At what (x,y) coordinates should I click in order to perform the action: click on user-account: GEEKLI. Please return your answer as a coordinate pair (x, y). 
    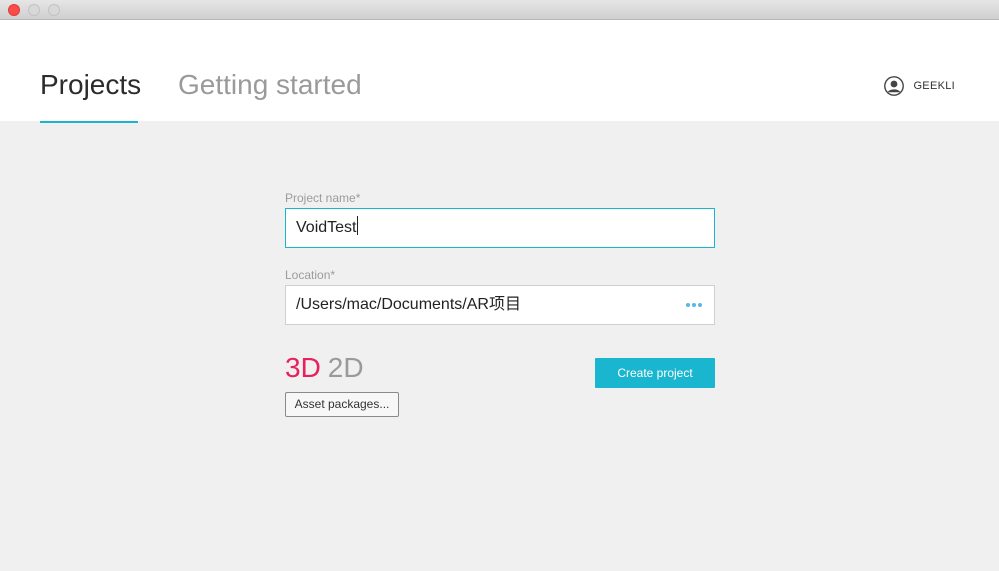
    Looking at the image, I should click on (919, 86).